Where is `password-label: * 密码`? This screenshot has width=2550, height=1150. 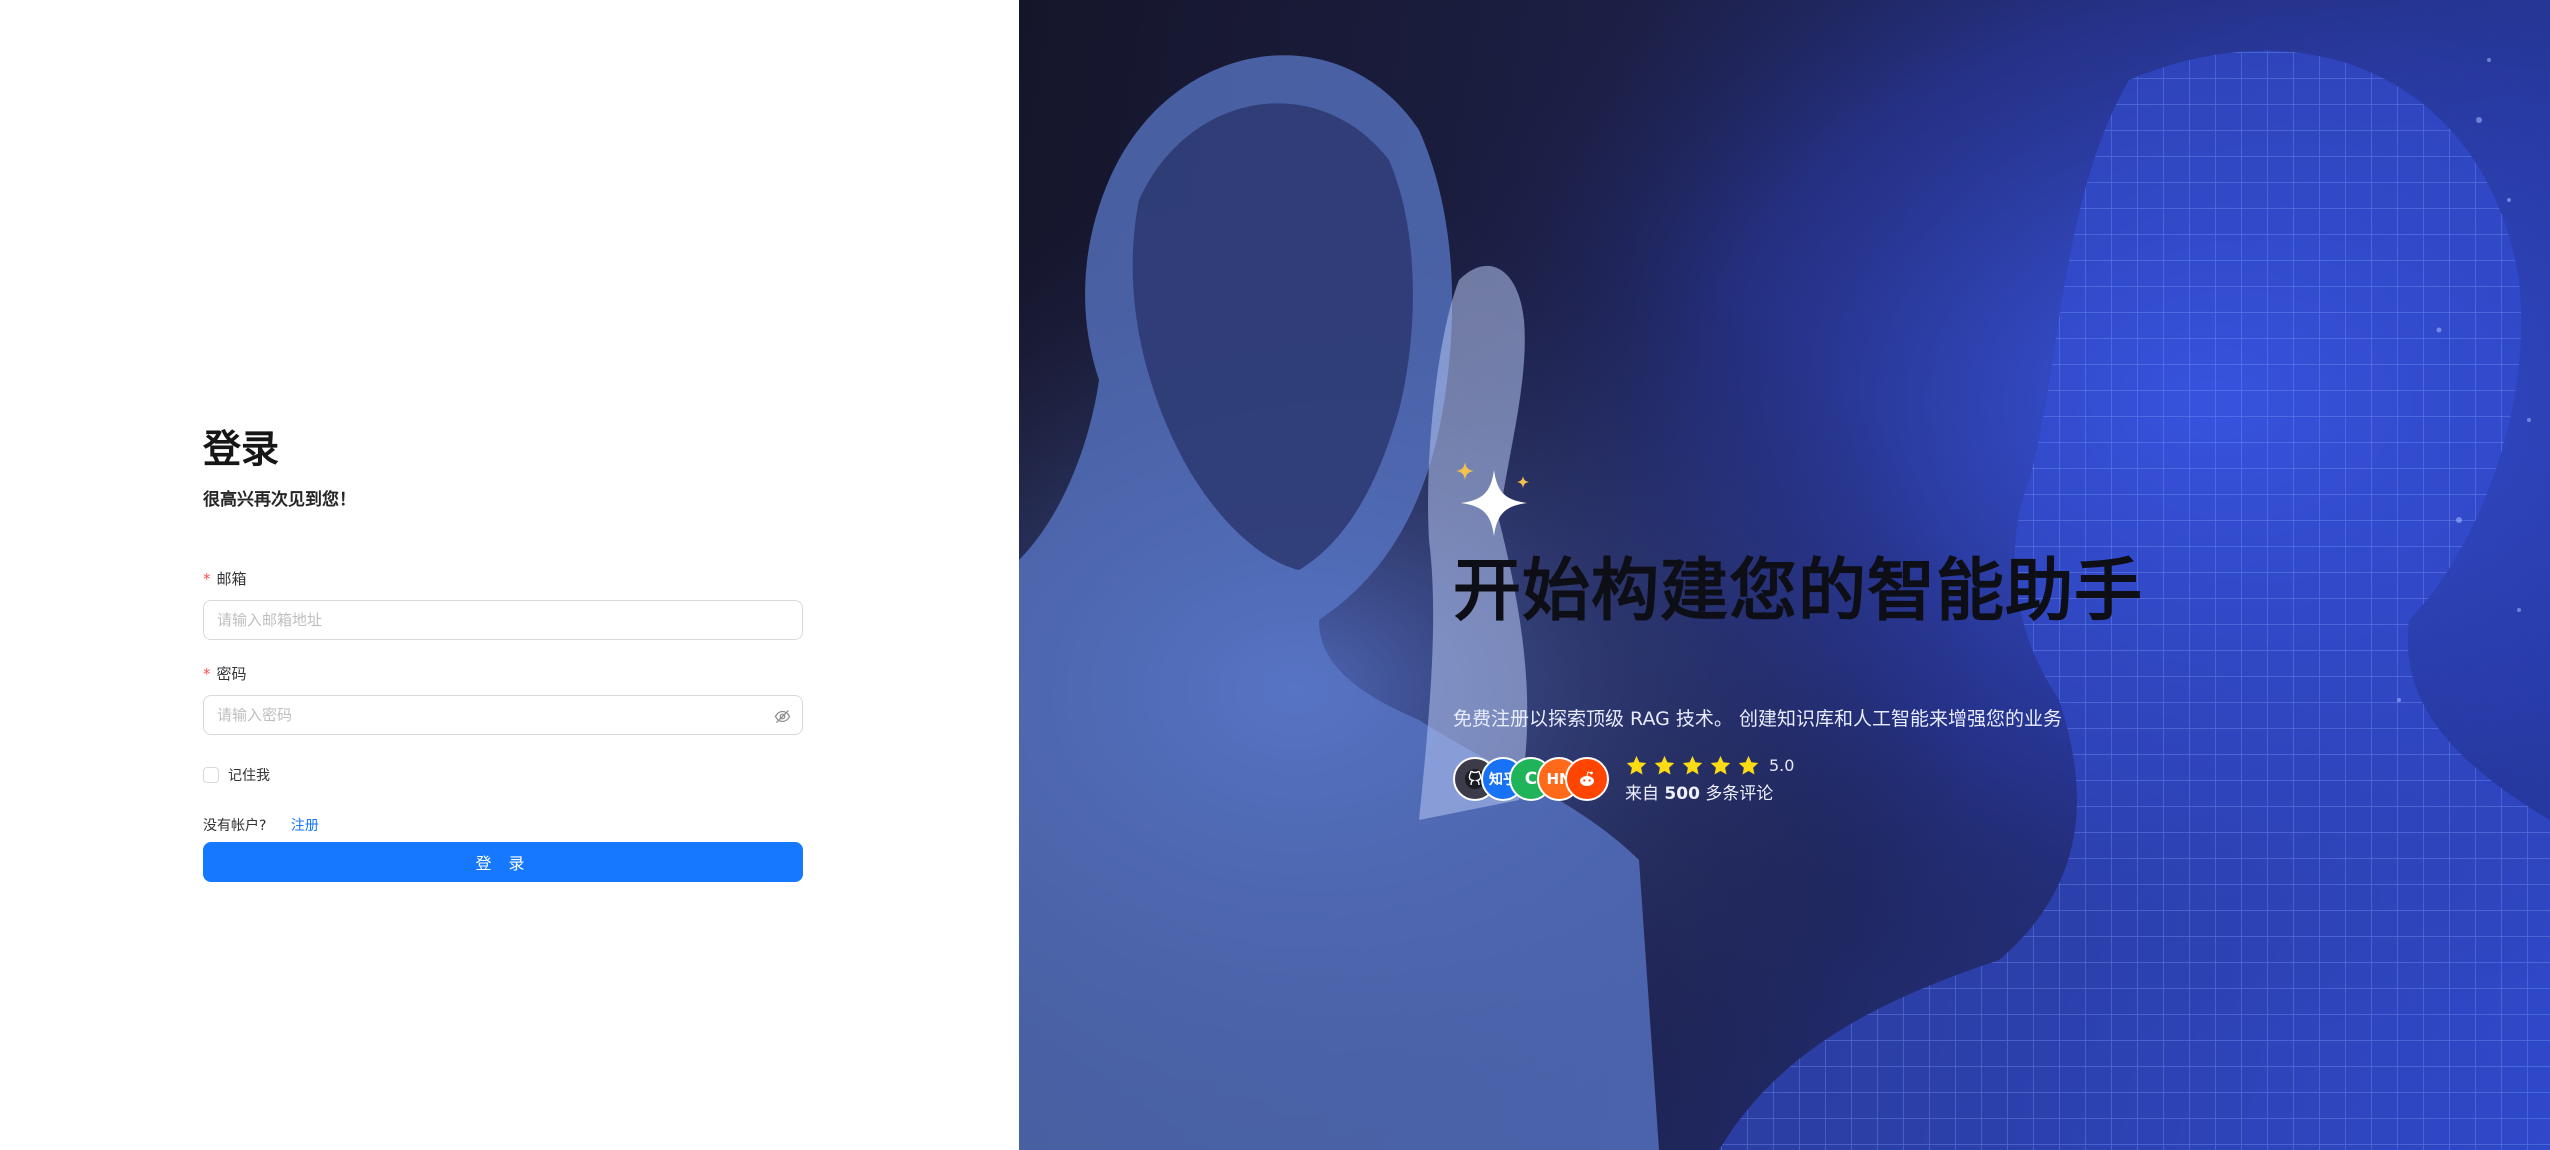 password-label: * 密码 is located at coordinates (503, 674).